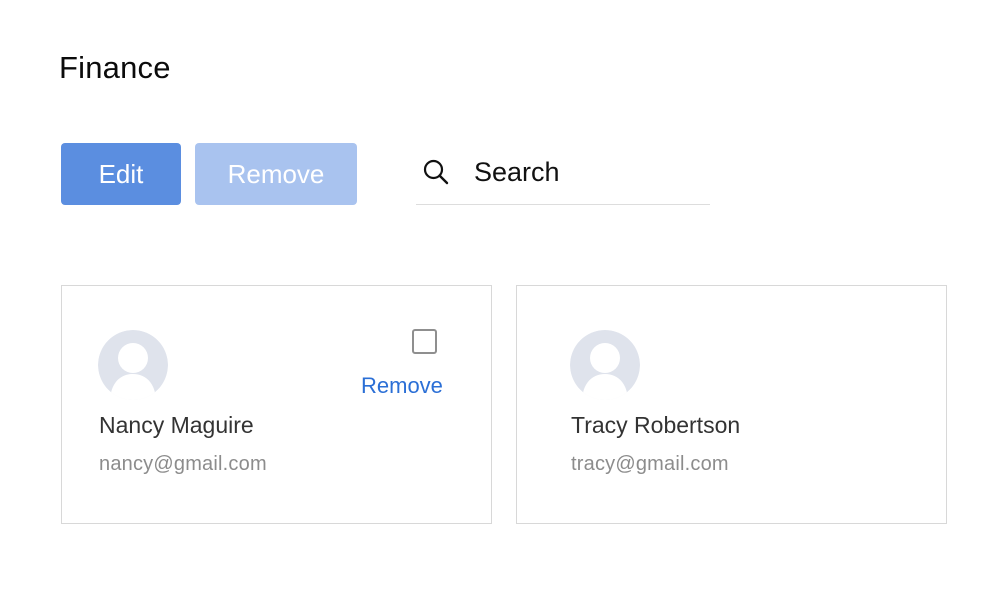  Describe the element at coordinates (176, 425) in the screenshot. I see `member-name: Nancy Maguire` at that location.